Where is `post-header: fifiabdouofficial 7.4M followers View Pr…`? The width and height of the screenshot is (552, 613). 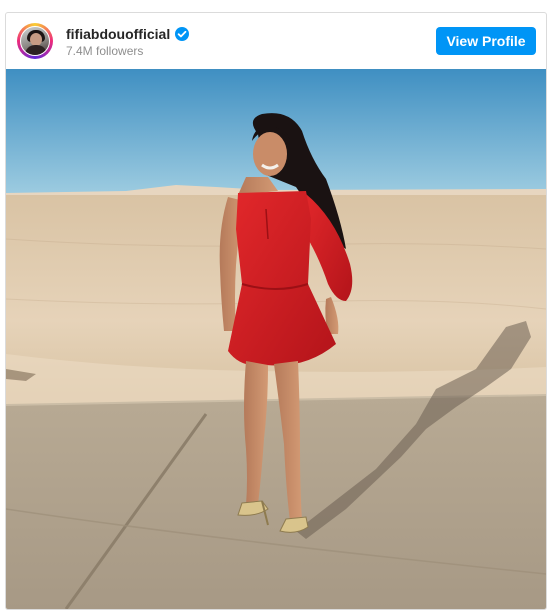
post-header: fifiabdouofficial 7.4M followers View Pr… is located at coordinates (276, 41).